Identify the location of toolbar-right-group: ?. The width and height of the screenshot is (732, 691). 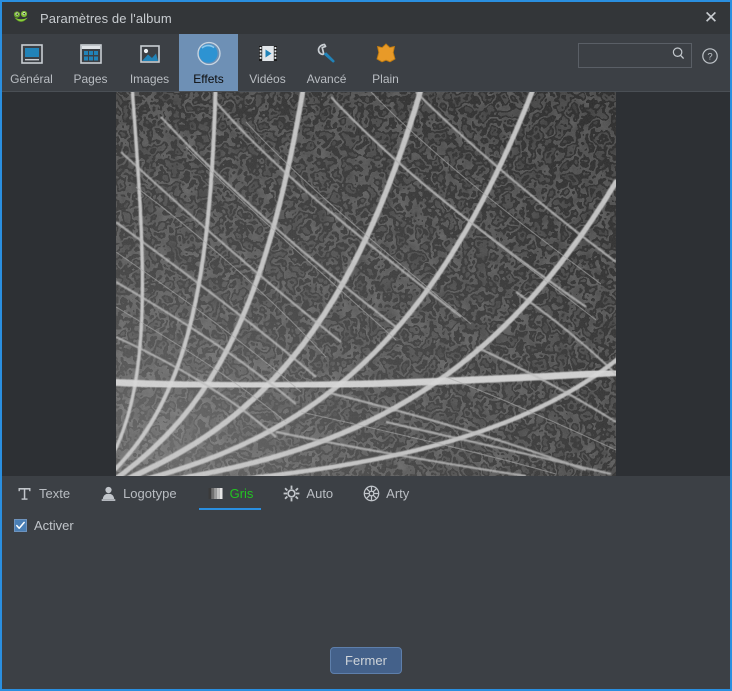
(654, 55).